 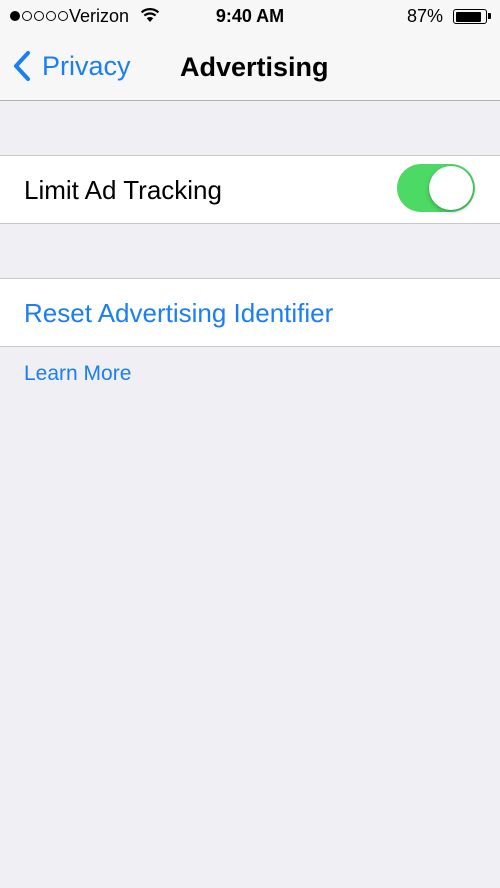 What do you see at coordinates (178, 313) in the screenshot?
I see `reset-advertising-identifier-button: Reset Advertising Identifier` at bounding box center [178, 313].